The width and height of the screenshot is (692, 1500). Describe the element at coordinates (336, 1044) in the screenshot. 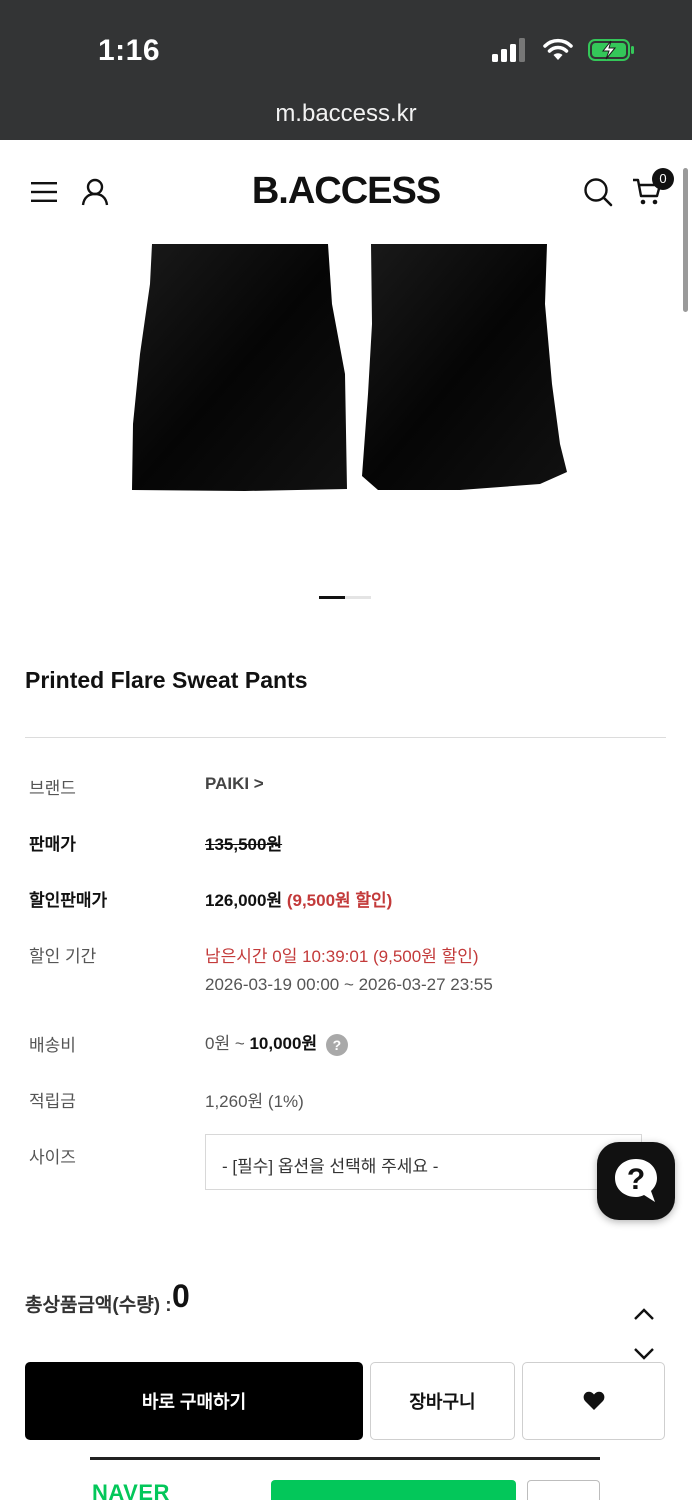

I see `shipping-help-icon: ?` at that location.